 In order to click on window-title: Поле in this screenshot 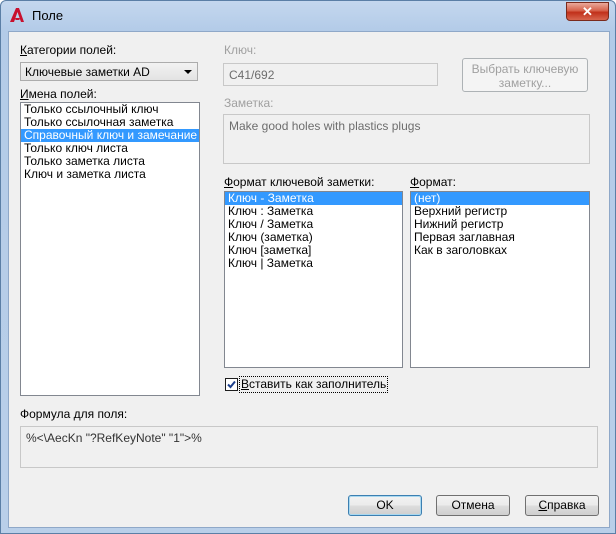, I will do `click(48, 15)`.